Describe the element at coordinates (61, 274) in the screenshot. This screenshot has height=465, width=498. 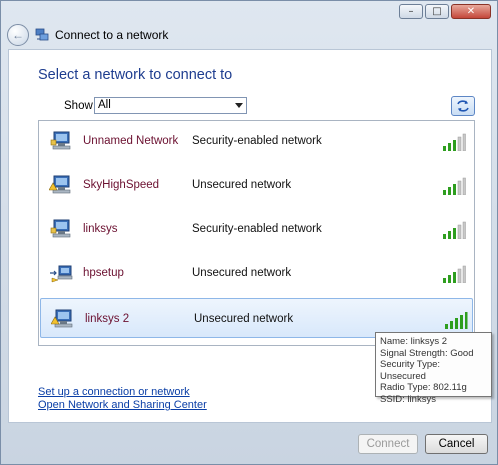
I see `adhoc-network-icon` at that location.